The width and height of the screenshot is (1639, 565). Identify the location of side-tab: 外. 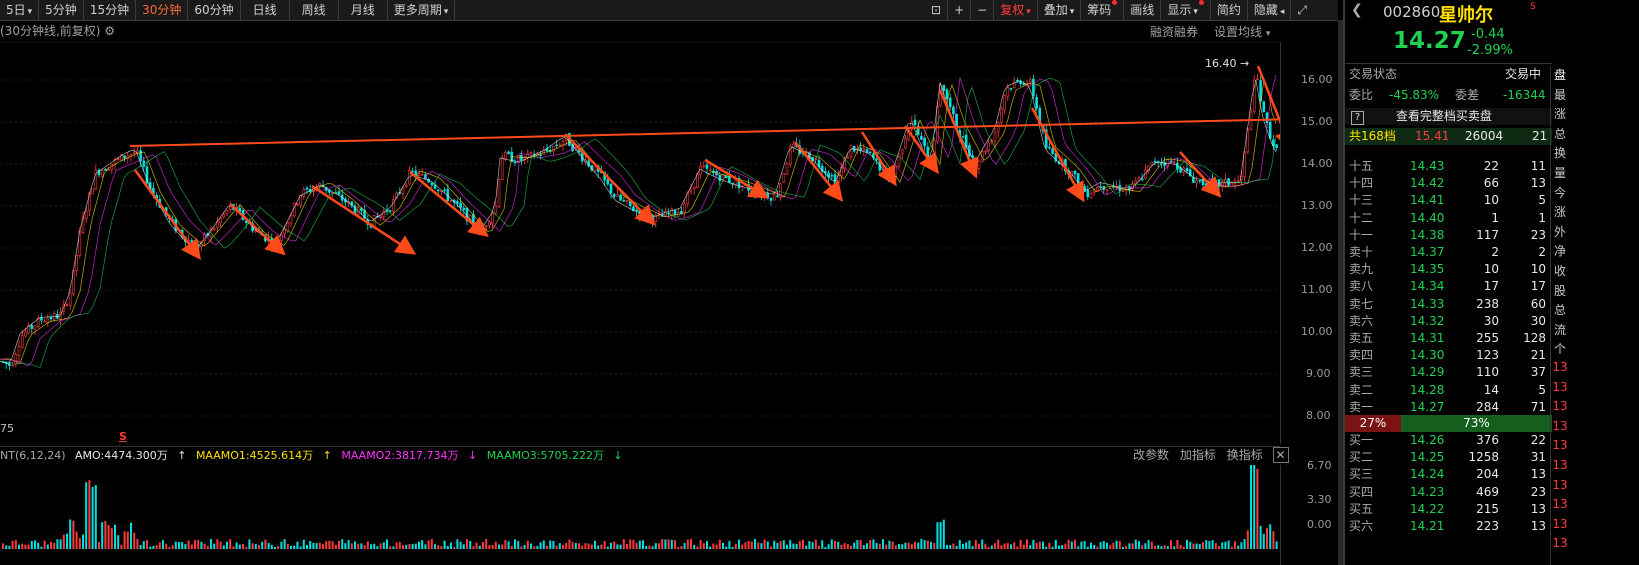
(1560, 231).